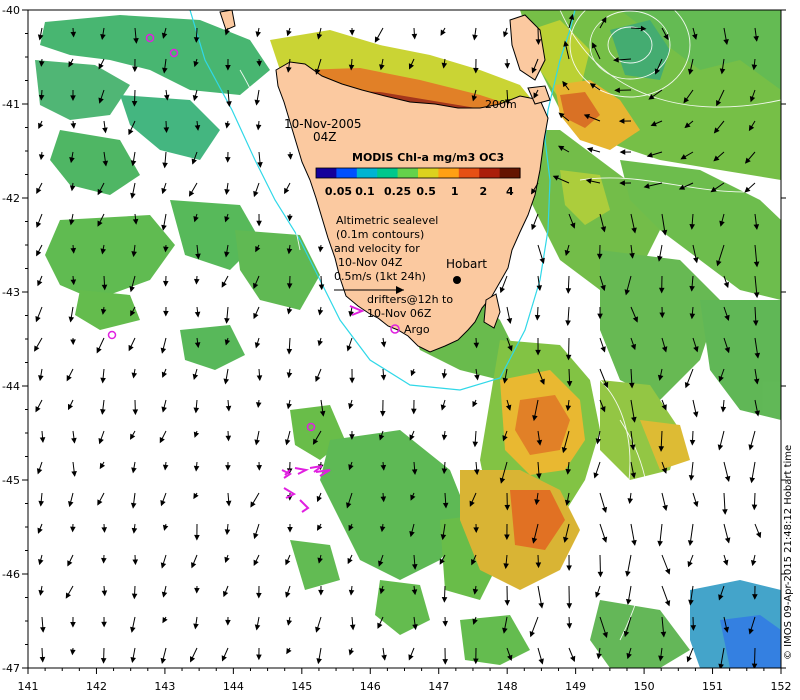 Image resolution: width=800 pixels, height=700 pixels. Describe the element at coordinates (380, 276) in the screenshot. I see `sealevel-line-5: 0.5m/s (1kt 24h)` at that location.